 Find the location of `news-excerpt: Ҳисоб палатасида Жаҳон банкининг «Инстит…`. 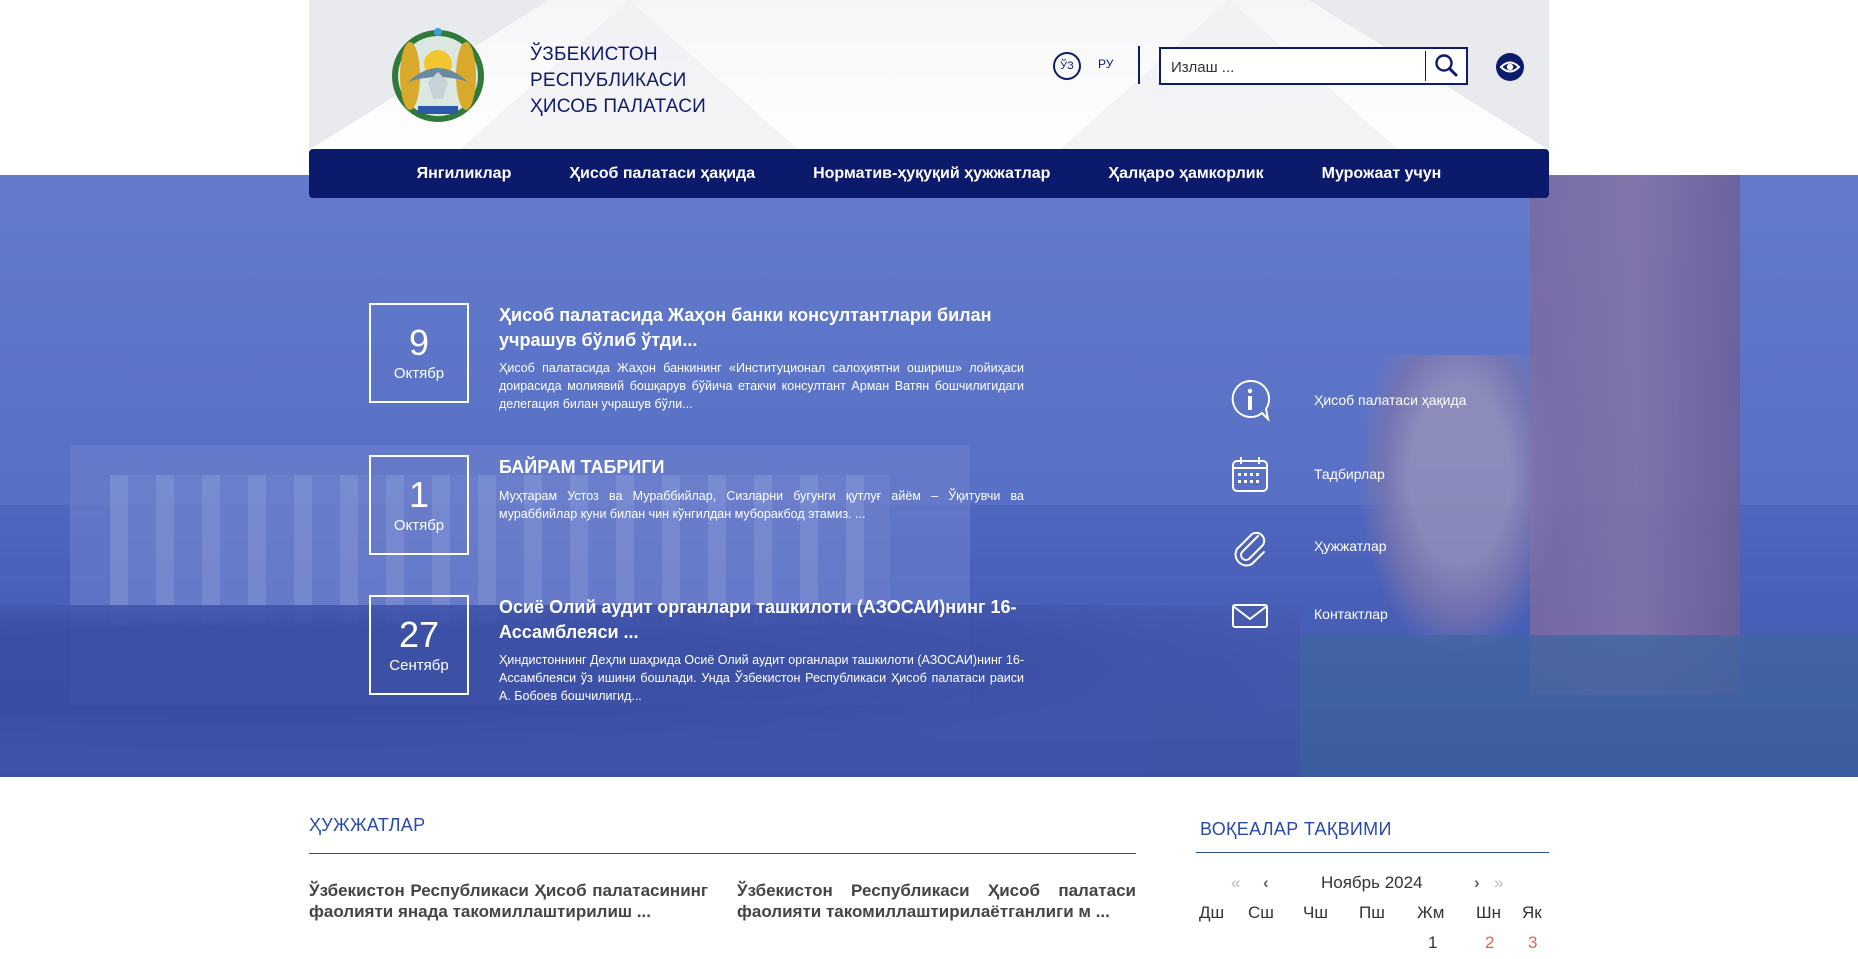

news-excerpt: Ҳисоб палатасида Жаҳон банкининг «Инстит… is located at coordinates (761, 386).